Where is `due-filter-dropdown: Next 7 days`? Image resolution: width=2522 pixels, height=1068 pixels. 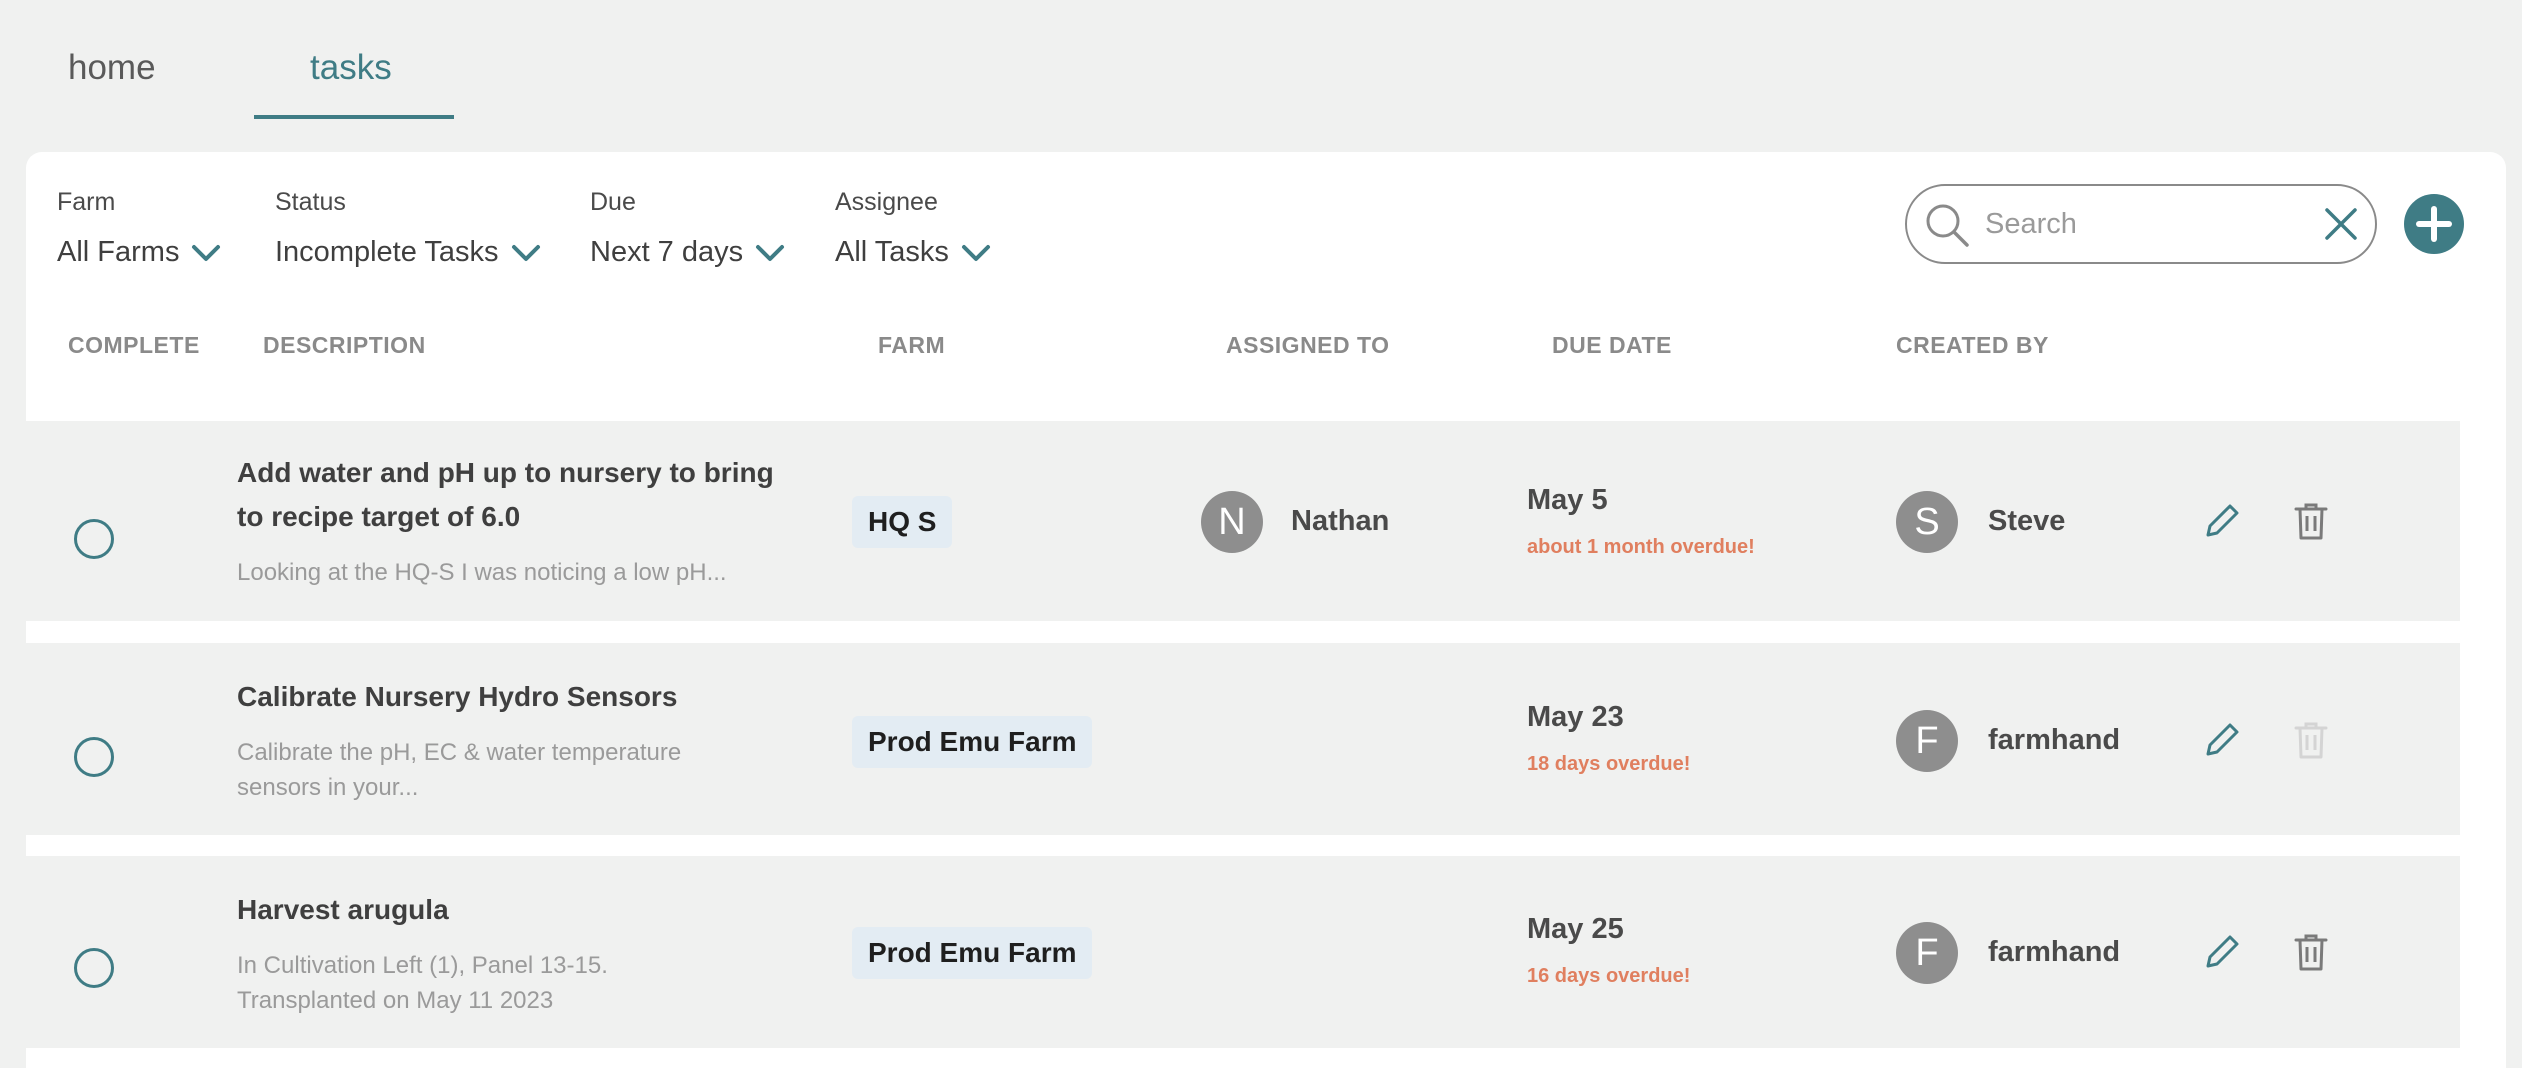
due-filter-dropdown: Next 7 days is located at coordinates (687, 252).